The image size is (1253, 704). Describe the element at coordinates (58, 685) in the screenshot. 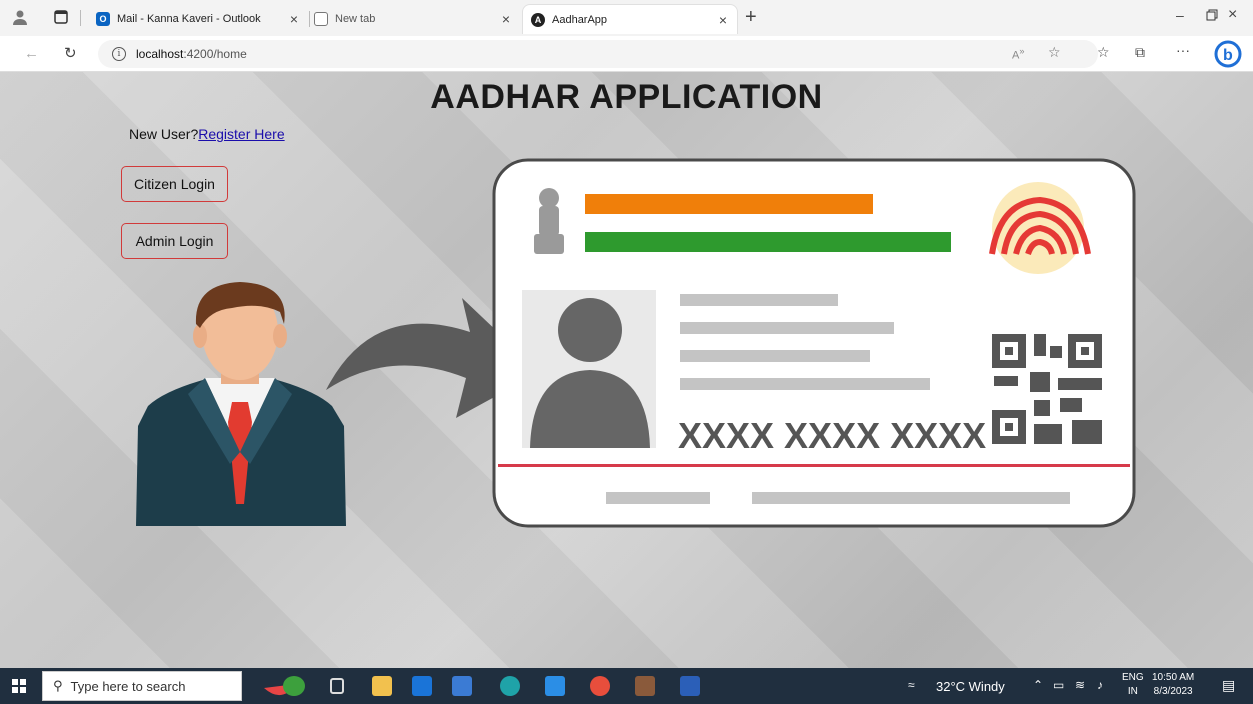

I see `search-icon: ⚲` at that location.